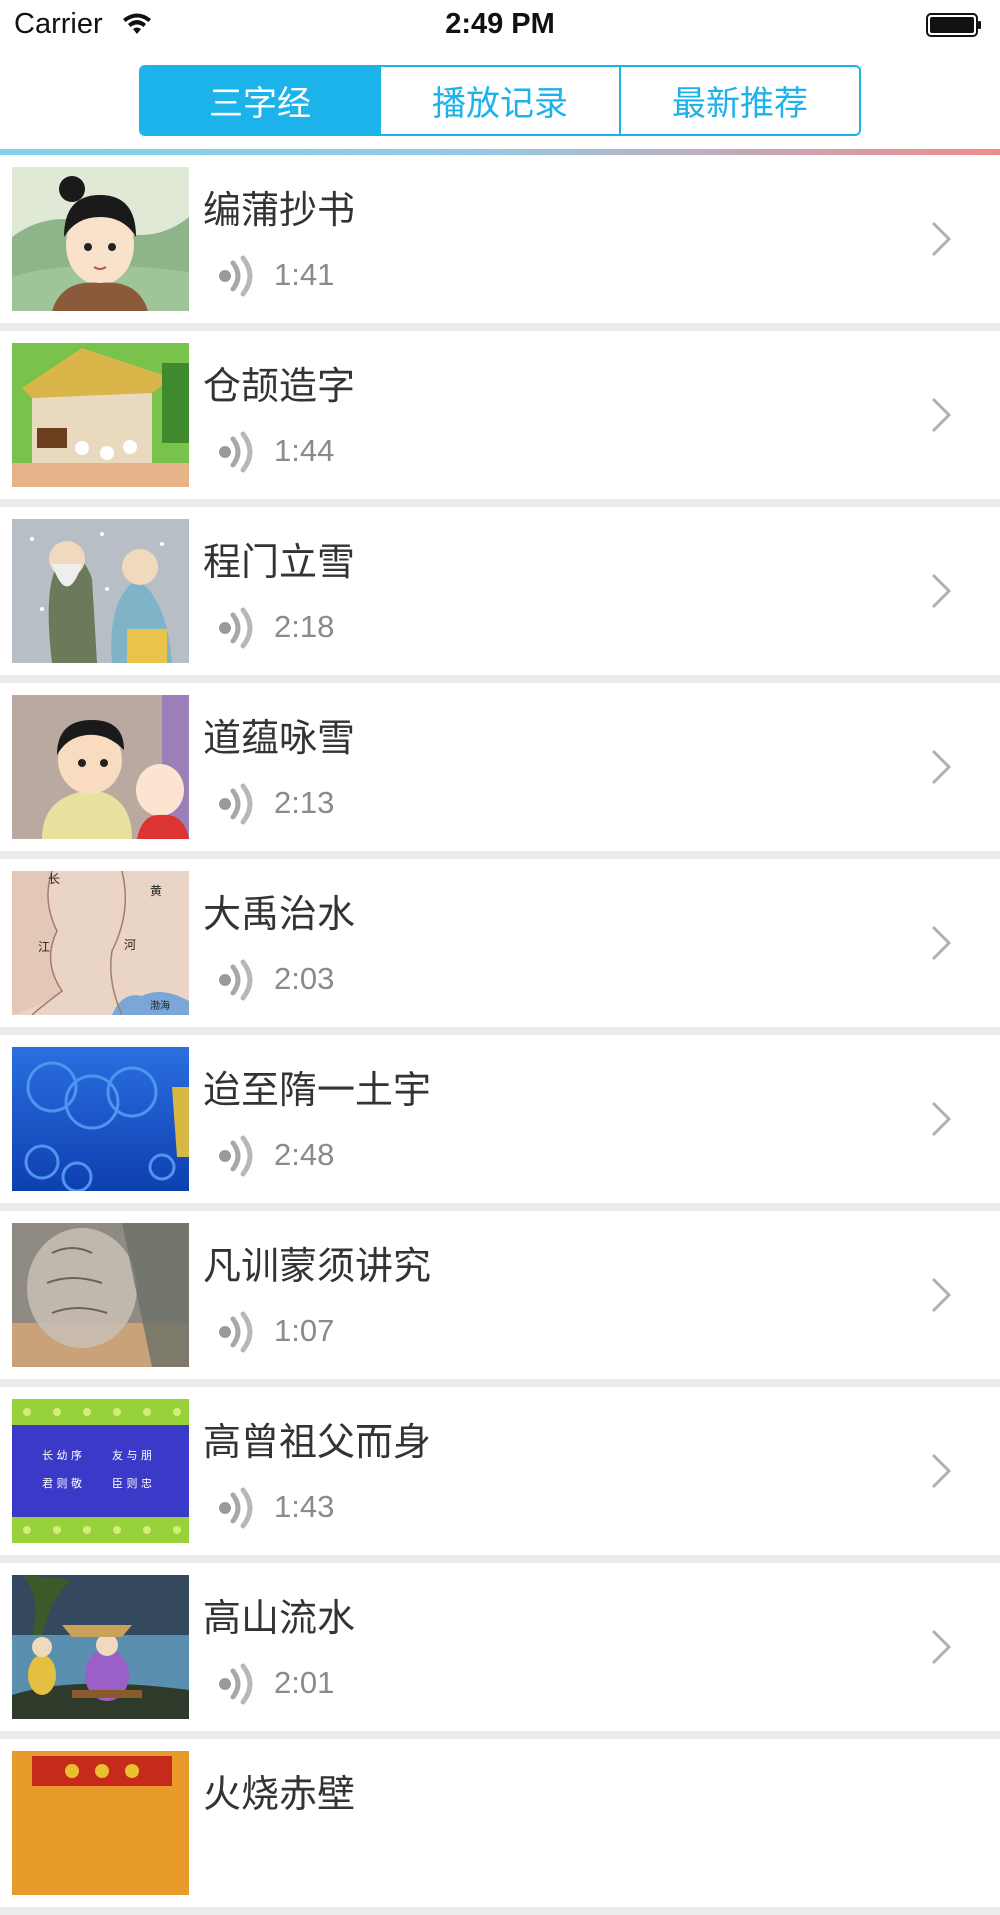 The width and height of the screenshot is (1000, 1915). I want to click on list-item: 迨至隋一土宇 2:48, so click(500, 1123).